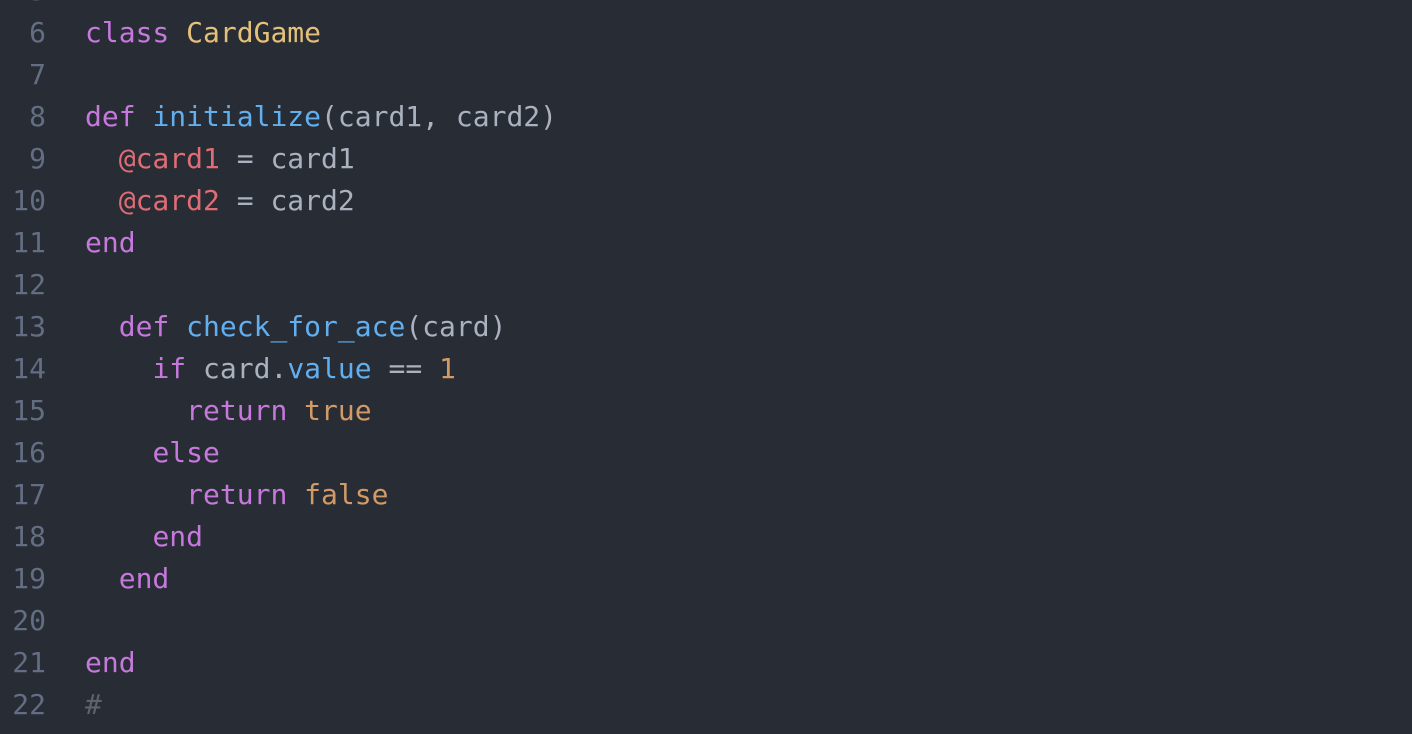  I want to click on code-line: 17 return false, so click(706, 495).